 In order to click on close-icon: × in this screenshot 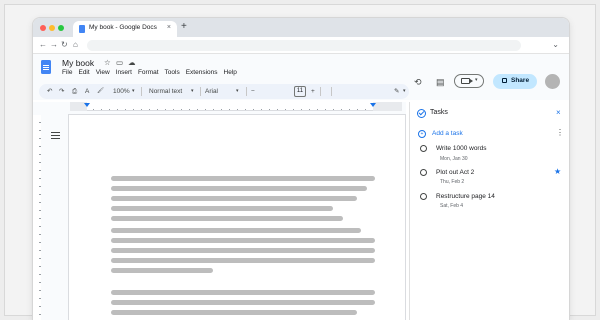, I will do `click(558, 113)`.